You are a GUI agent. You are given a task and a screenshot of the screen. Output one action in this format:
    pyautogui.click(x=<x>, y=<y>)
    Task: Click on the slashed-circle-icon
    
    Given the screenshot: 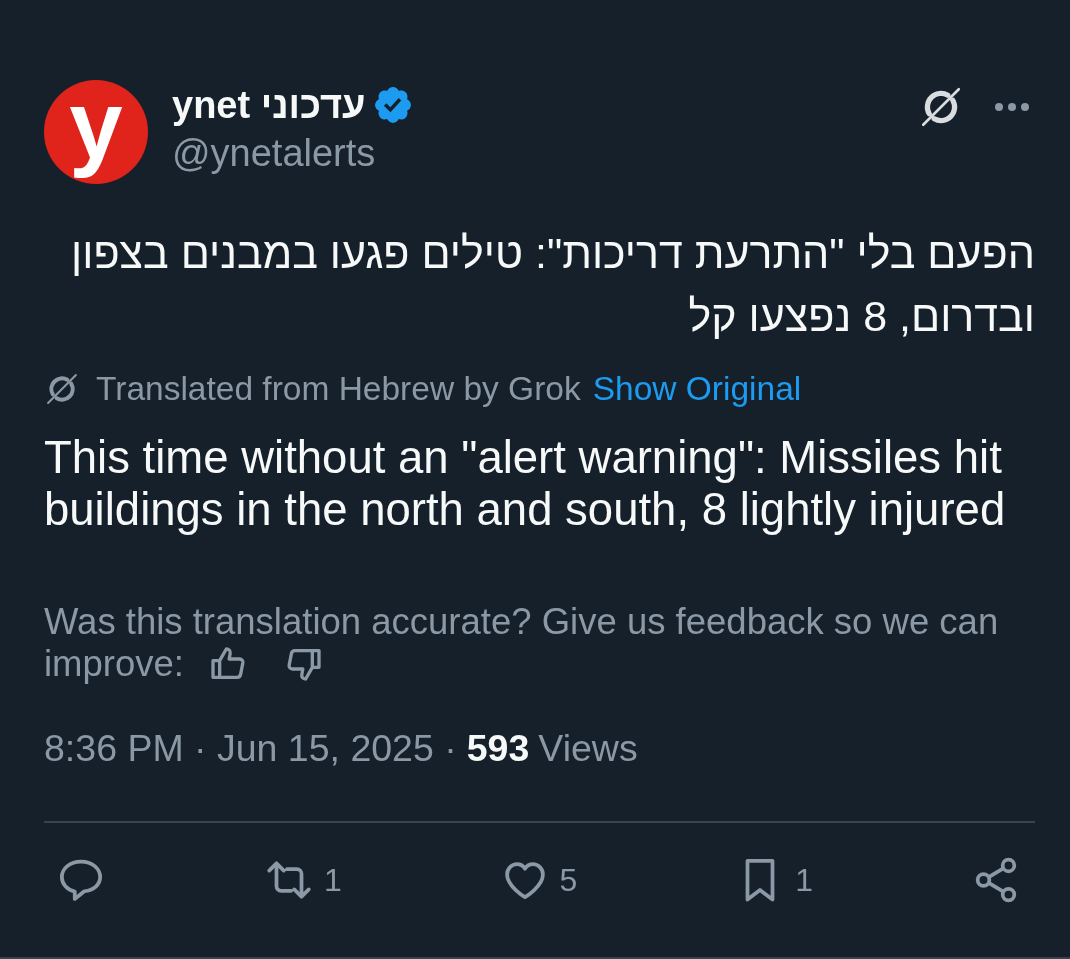 What is the action you would take?
    pyautogui.click(x=62, y=389)
    